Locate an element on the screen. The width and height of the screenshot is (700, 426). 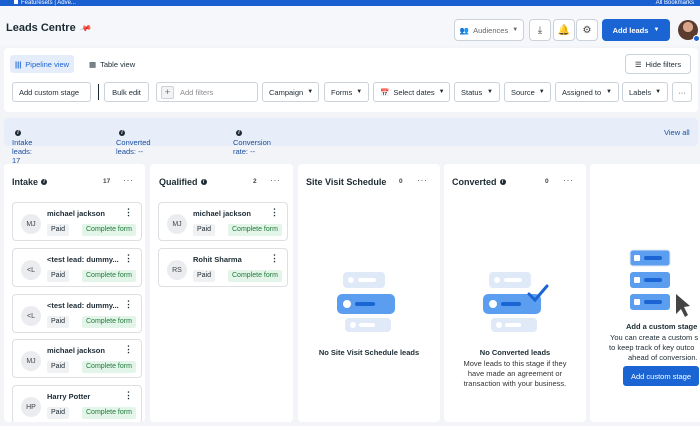
empty-stage-desc-line: transaction with your business. is located at coordinates (515, 383).